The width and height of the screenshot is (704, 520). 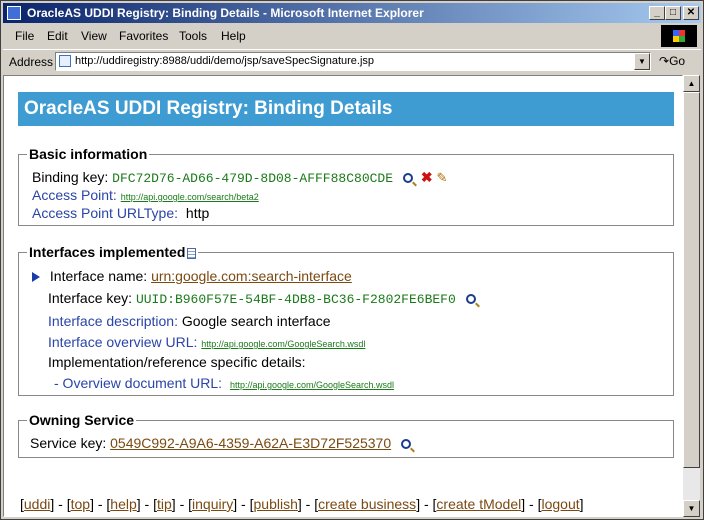 I want to click on overview-doc-link: http://api.google.com/GoogleSearch.wsdl, so click(x=312, y=385).